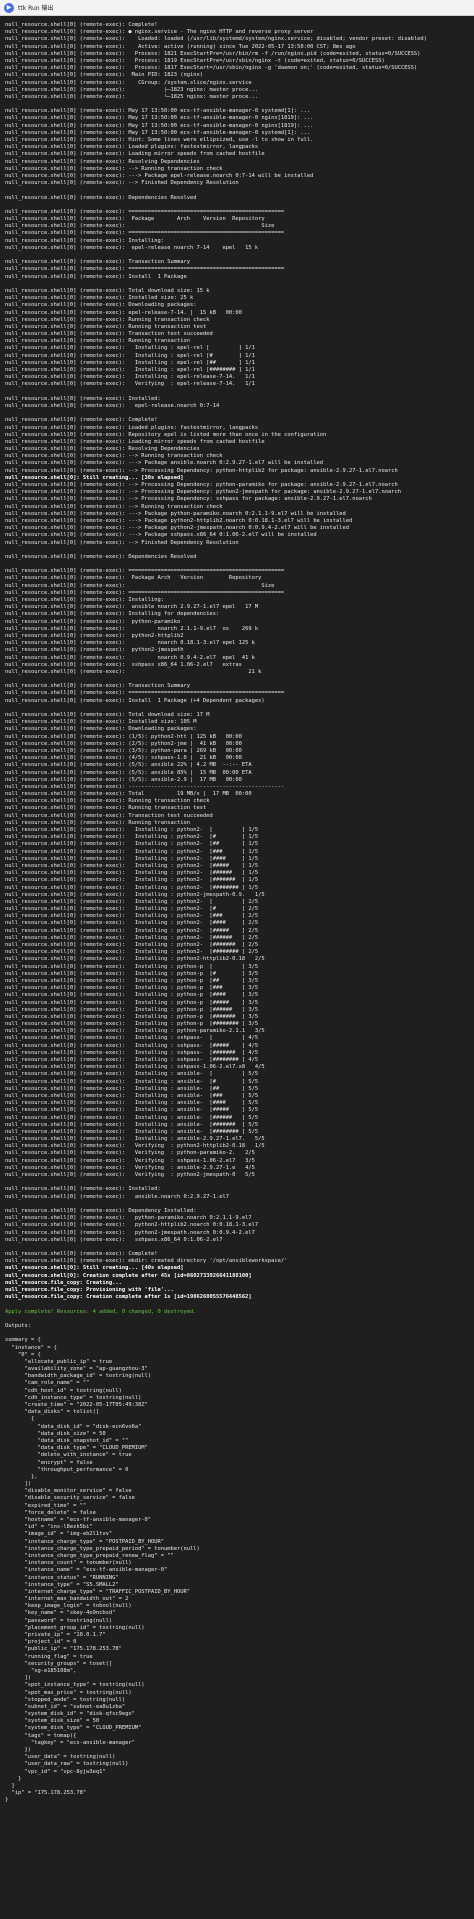  What do you see at coordinates (52, 1412) in the screenshot?
I see `console-line: "data_disks" = tolist([` at bounding box center [52, 1412].